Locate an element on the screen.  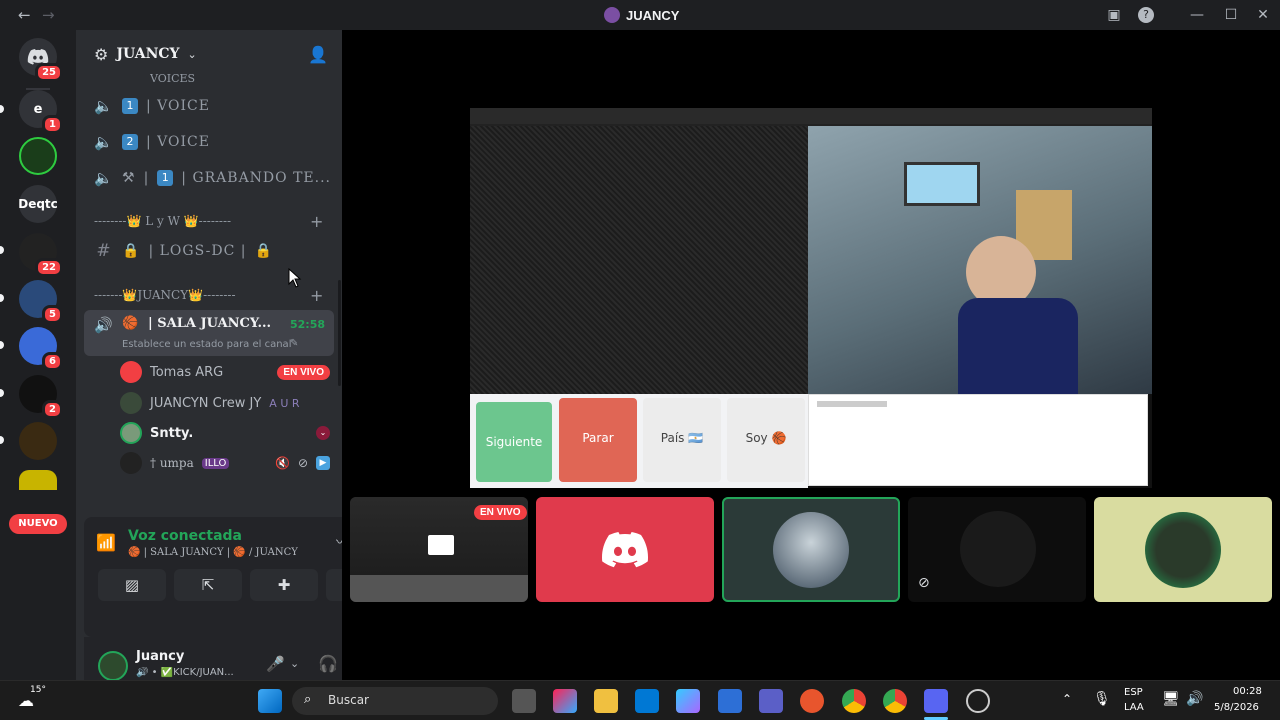
discord-taskbar-icon is located at coordinates (936, 701).